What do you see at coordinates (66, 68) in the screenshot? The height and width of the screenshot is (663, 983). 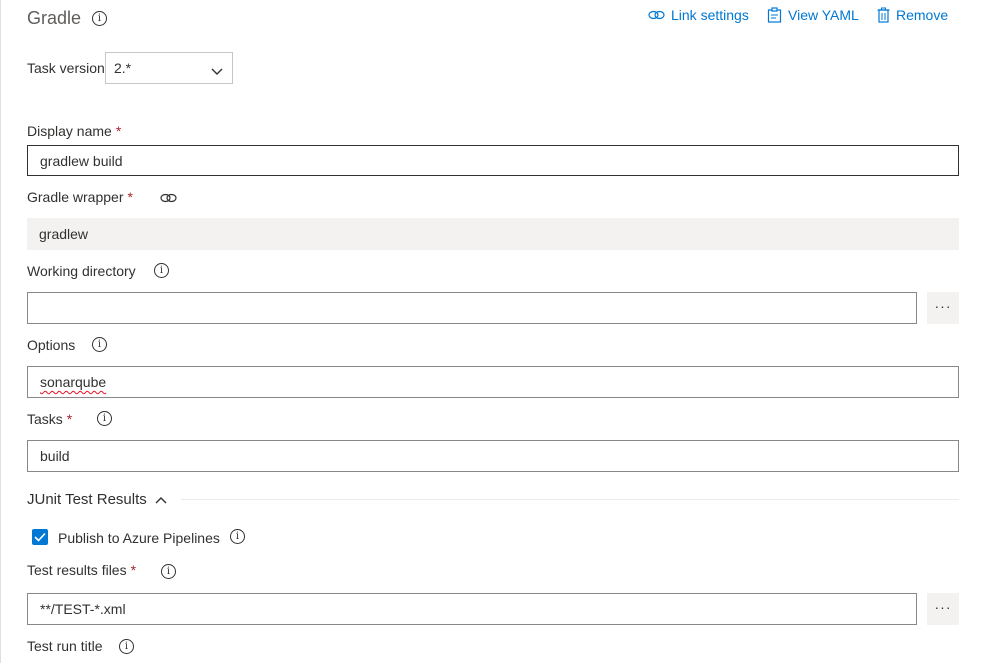 I see `task-version-label: Task version` at bounding box center [66, 68].